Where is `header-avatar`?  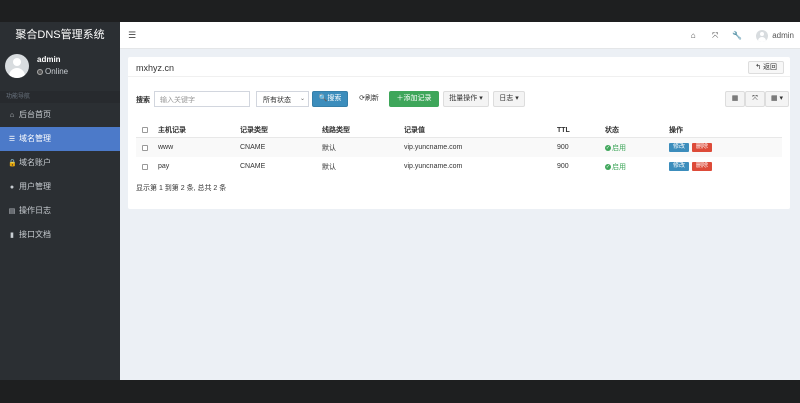
header-avatar is located at coordinates (762, 35).